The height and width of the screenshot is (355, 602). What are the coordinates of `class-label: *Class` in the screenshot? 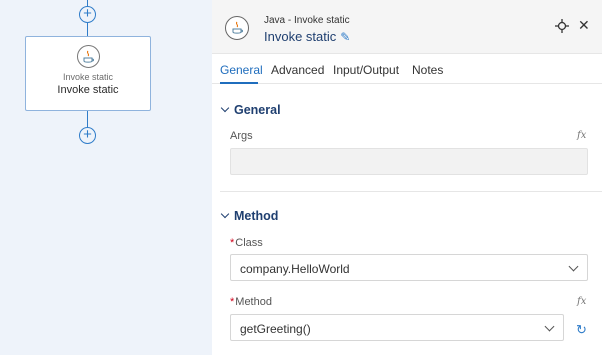 It's located at (246, 243).